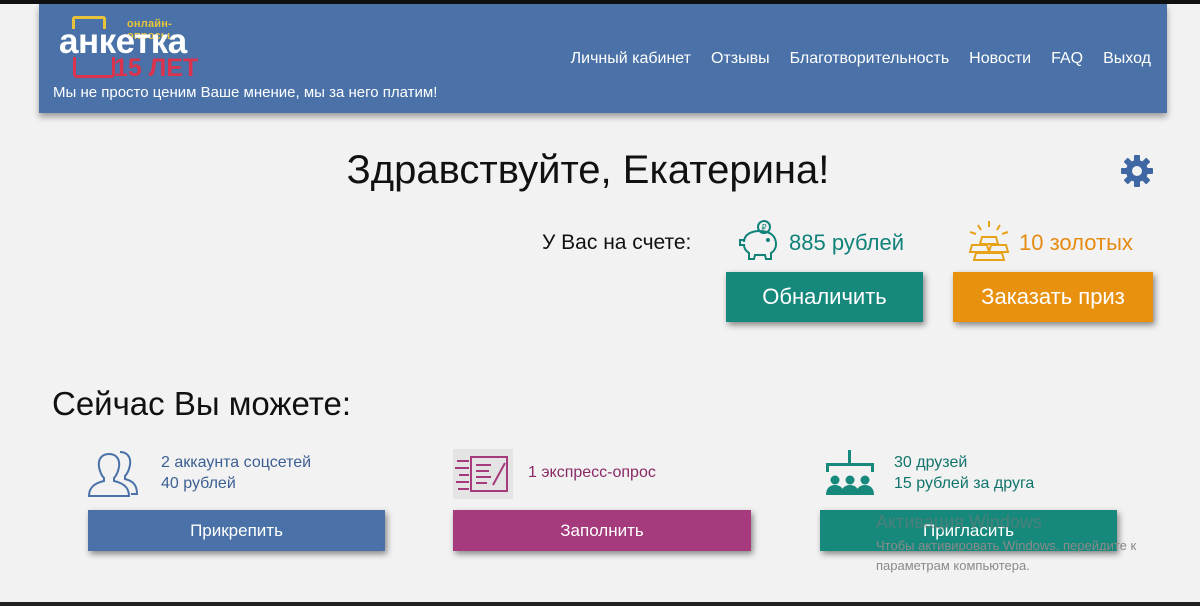 This screenshot has height=606, width=1200. What do you see at coordinates (964, 483) in the screenshot?
I see `friends-reward: 15 рублей за друга` at bounding box center [964, 483].